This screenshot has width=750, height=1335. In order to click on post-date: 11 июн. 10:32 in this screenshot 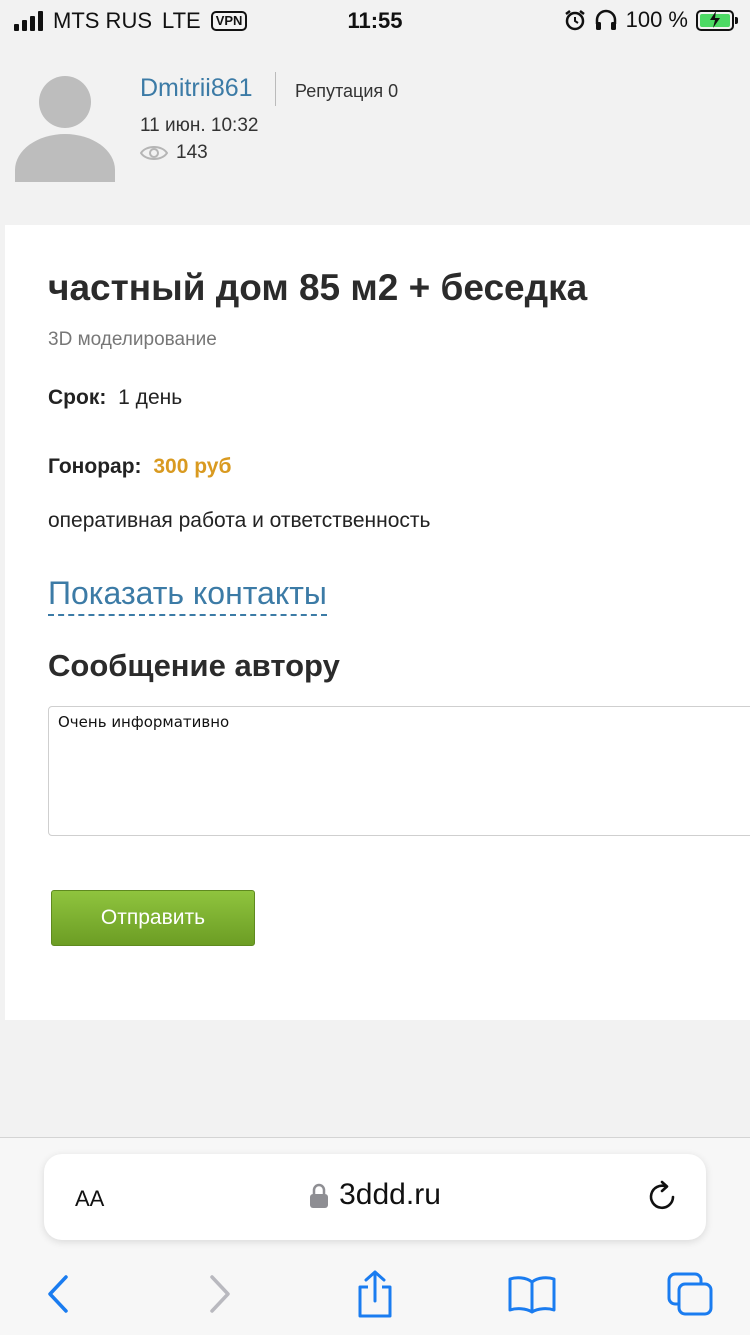, I will do `click(199, 125)`.